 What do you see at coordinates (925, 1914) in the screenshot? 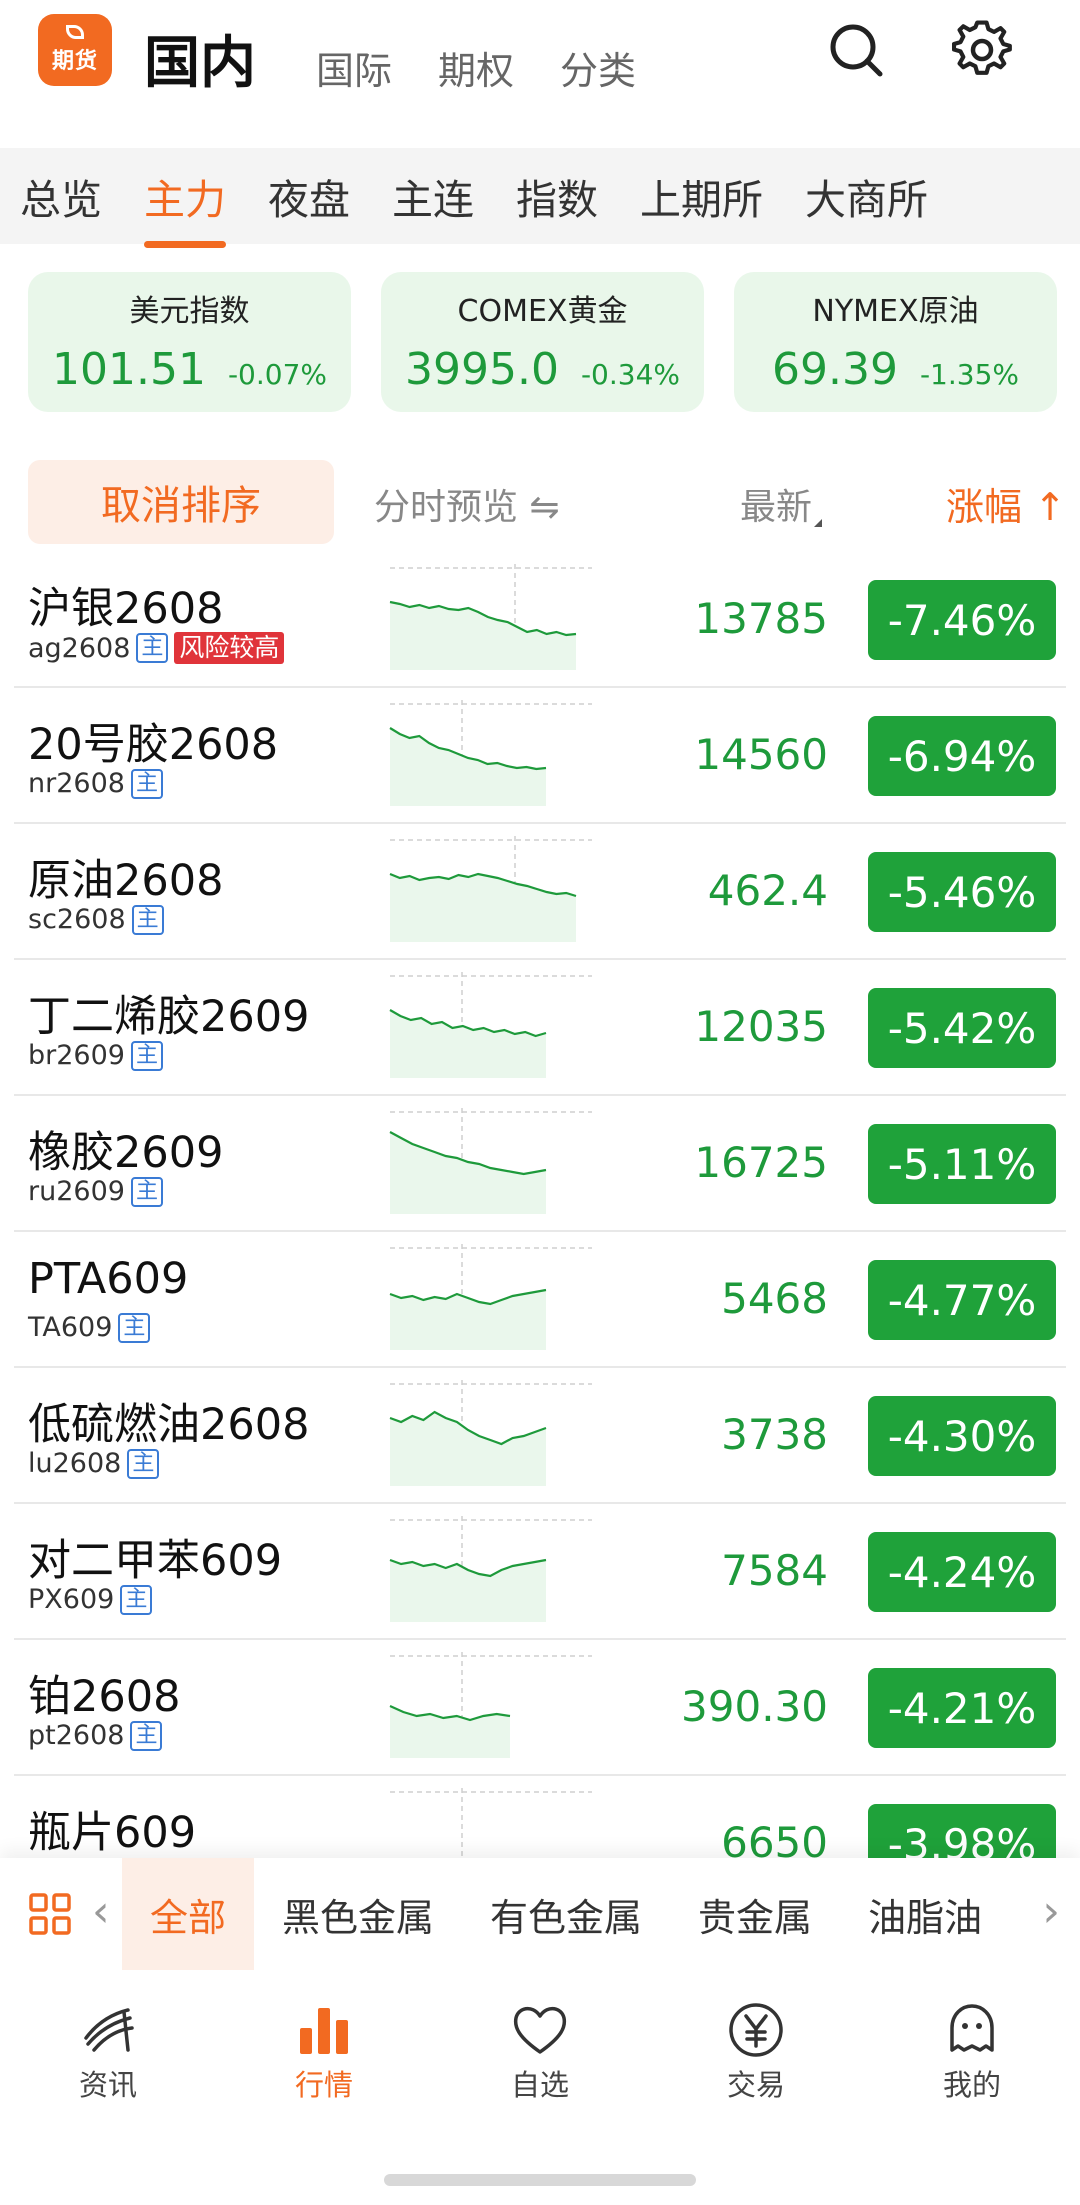
I see `category-oils: 油脂油` at bounding box center [925, 1914].